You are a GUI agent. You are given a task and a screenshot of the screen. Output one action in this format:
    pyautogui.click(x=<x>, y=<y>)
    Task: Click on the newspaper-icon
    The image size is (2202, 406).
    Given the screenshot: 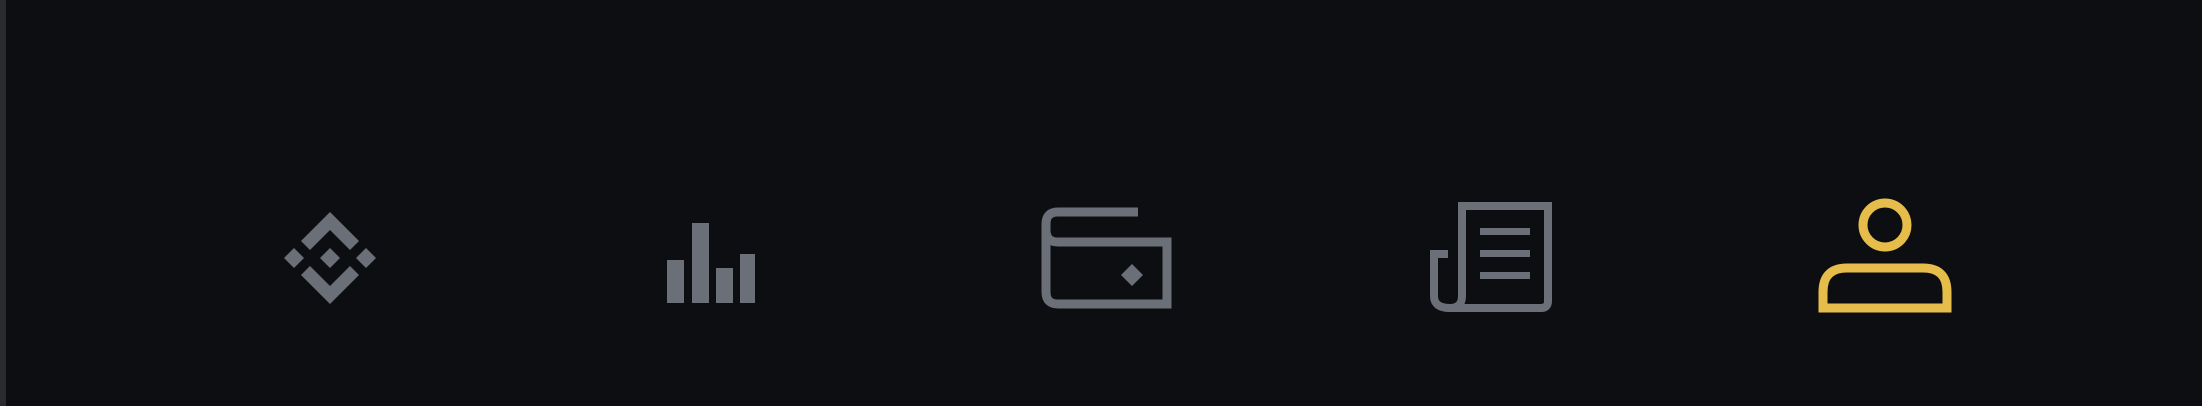 What is the action you would take?
    pyautogui.click(x=1491, y=257)
    